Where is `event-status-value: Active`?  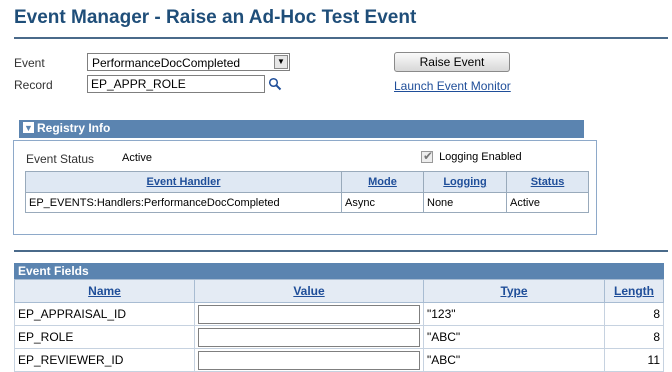 event-status-value: Active is located at coordinates (137, 158).